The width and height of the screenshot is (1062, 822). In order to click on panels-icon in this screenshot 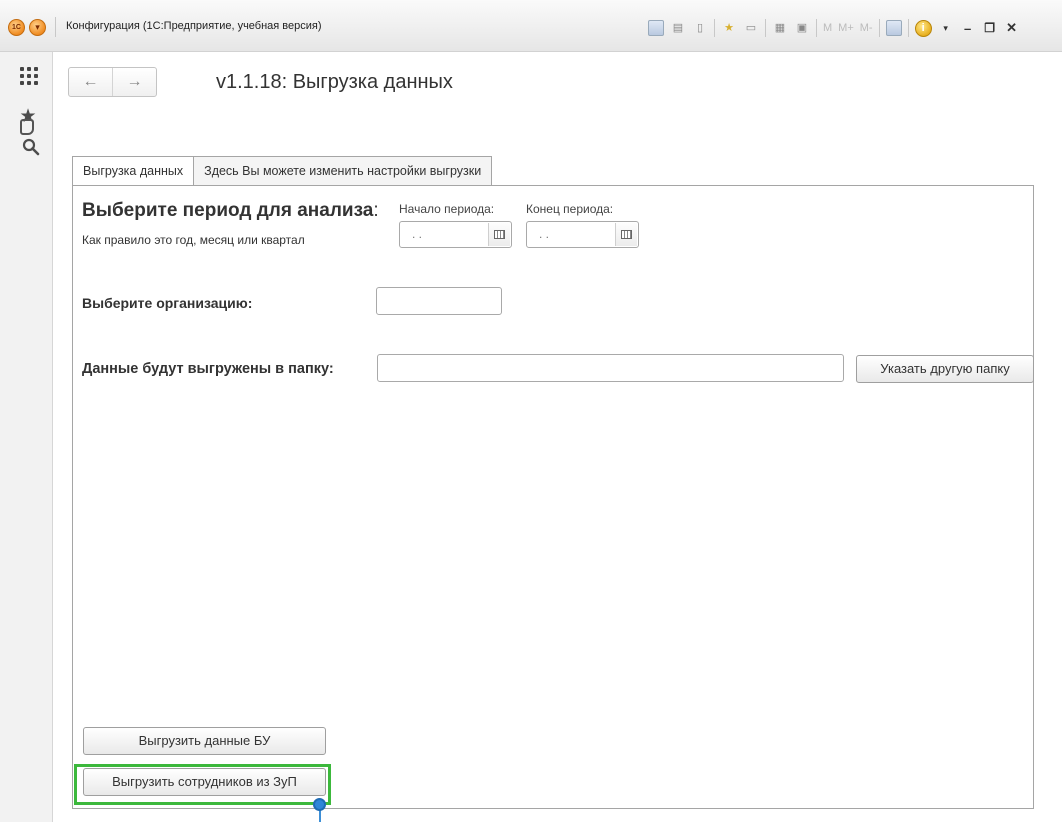, I will do `click(893, 28)`.